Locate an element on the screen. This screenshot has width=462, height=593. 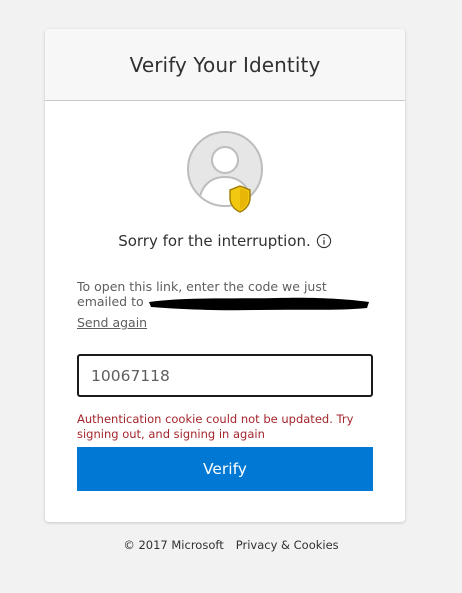
copyright-text: © 2017 Microsoft is located at coordinates (173, 545).